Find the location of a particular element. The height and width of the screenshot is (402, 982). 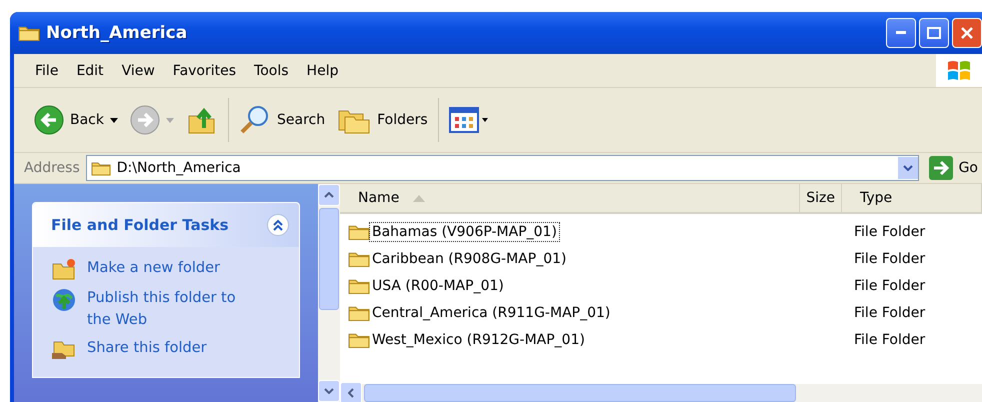

minimize-icon is located at coordinates (901, 33).